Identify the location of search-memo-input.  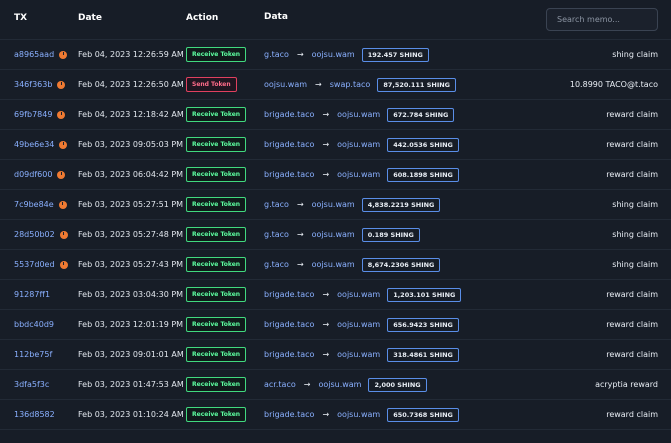
(602, 19).